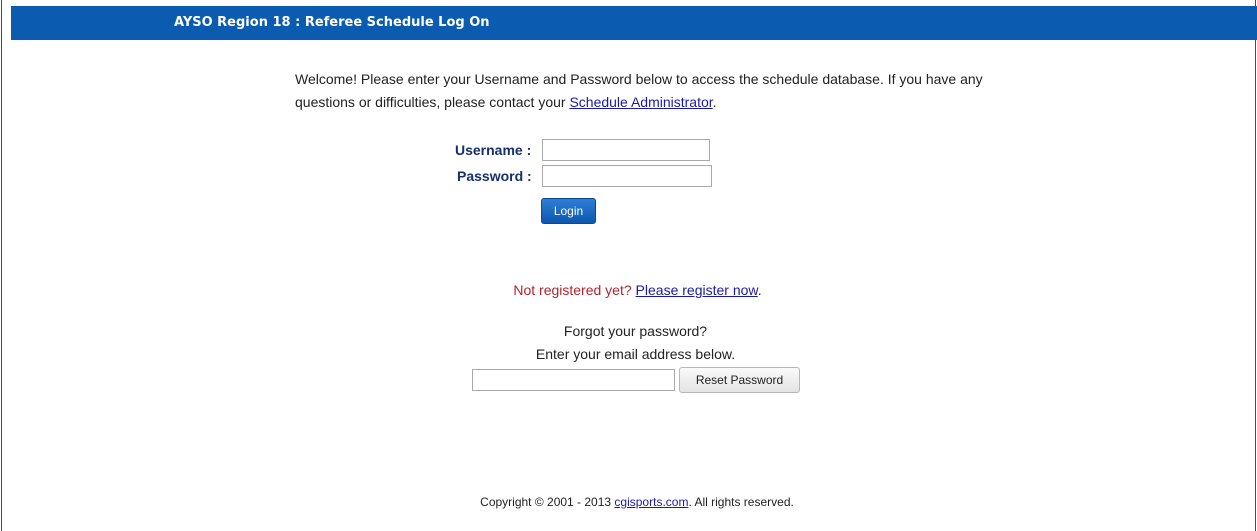 The image size is (1257, 531). What do you see at coordinates (573, 380) in the screenshot?
I see `reset-email-input` at bounding box center [573, 380].